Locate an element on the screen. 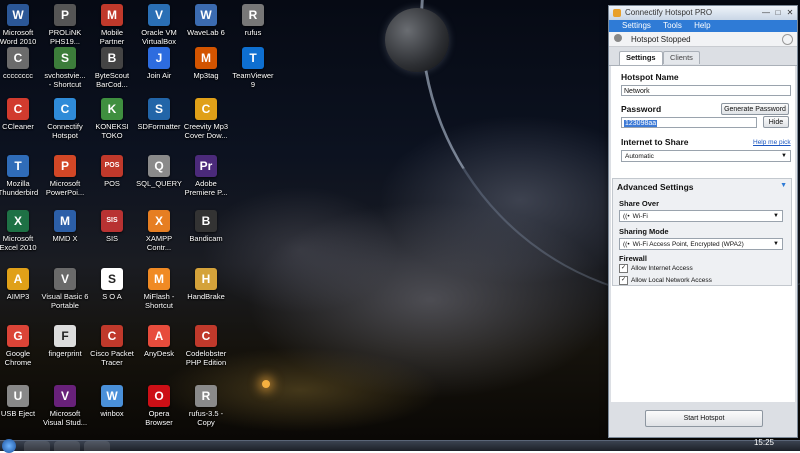  desktop-icon-label: rufus-3.5 - Copy is located at coordinates (206, 418).